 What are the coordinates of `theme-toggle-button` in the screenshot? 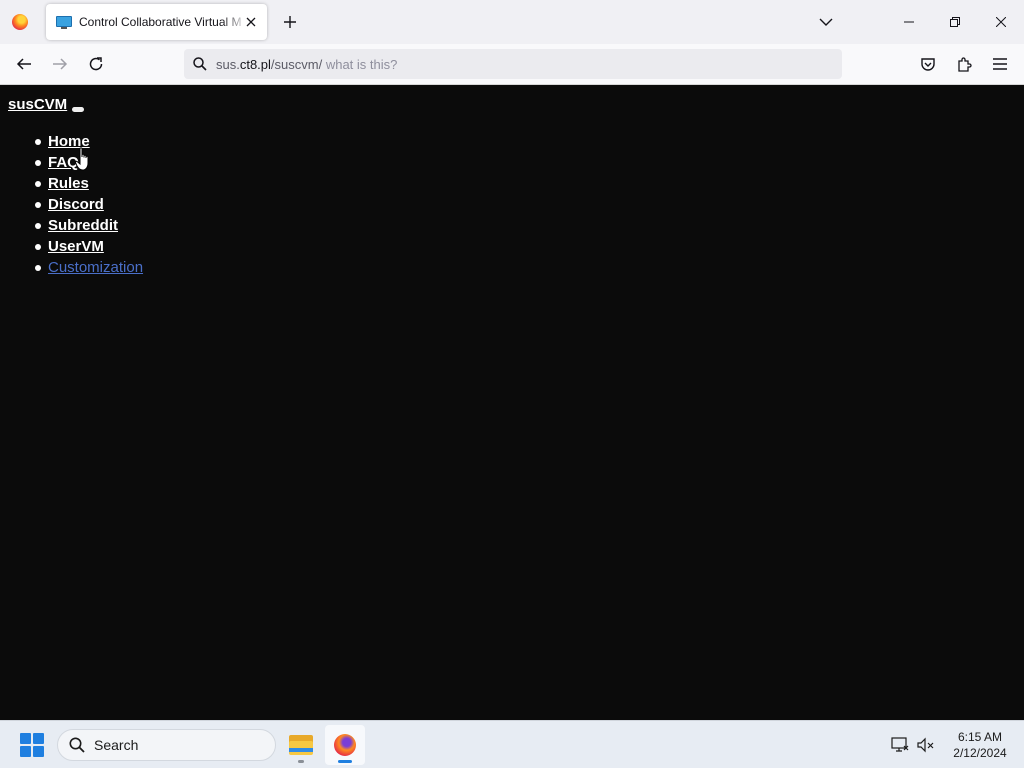 It's located at (78, 109).